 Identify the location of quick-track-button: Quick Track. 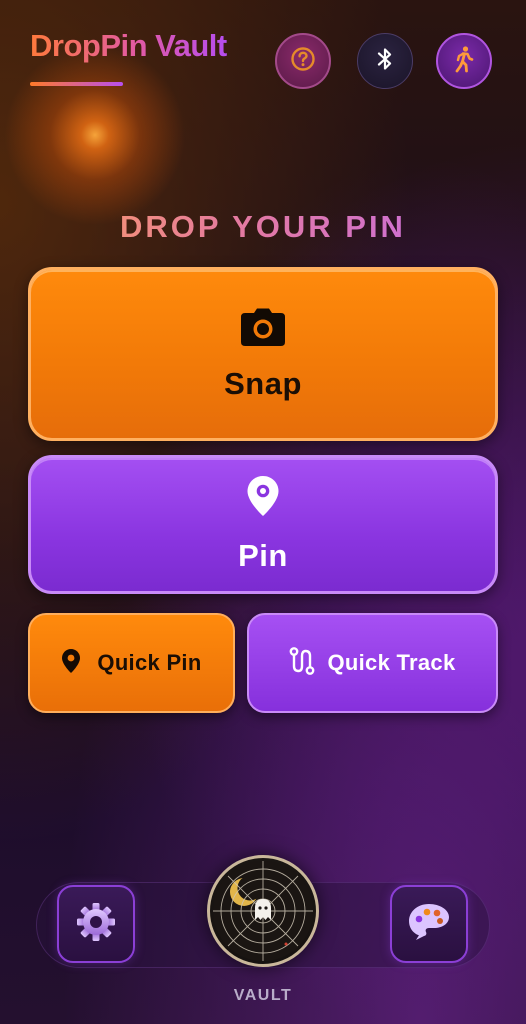
(372, 663).